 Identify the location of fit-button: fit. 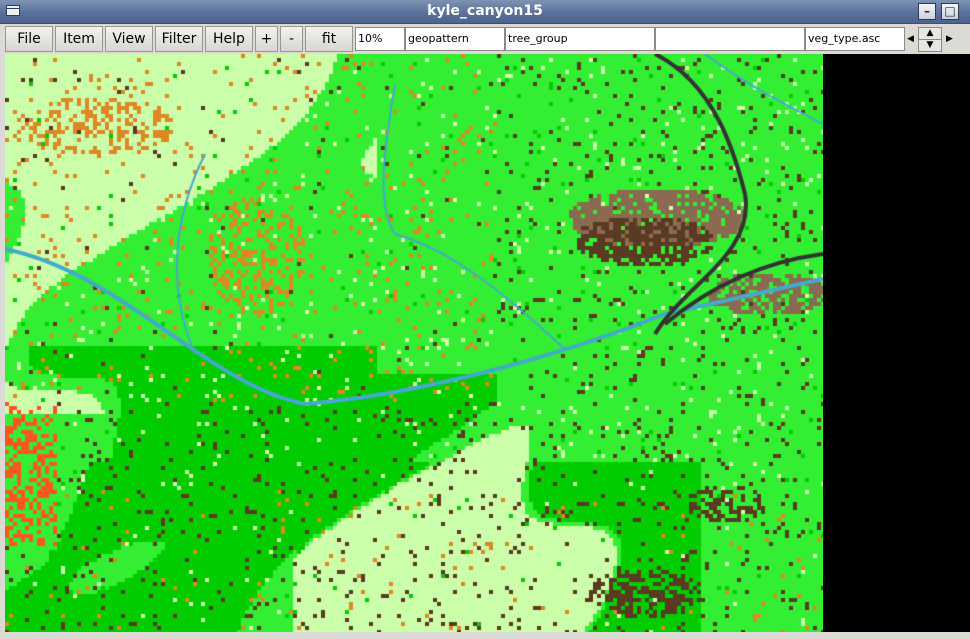
(329, 39).